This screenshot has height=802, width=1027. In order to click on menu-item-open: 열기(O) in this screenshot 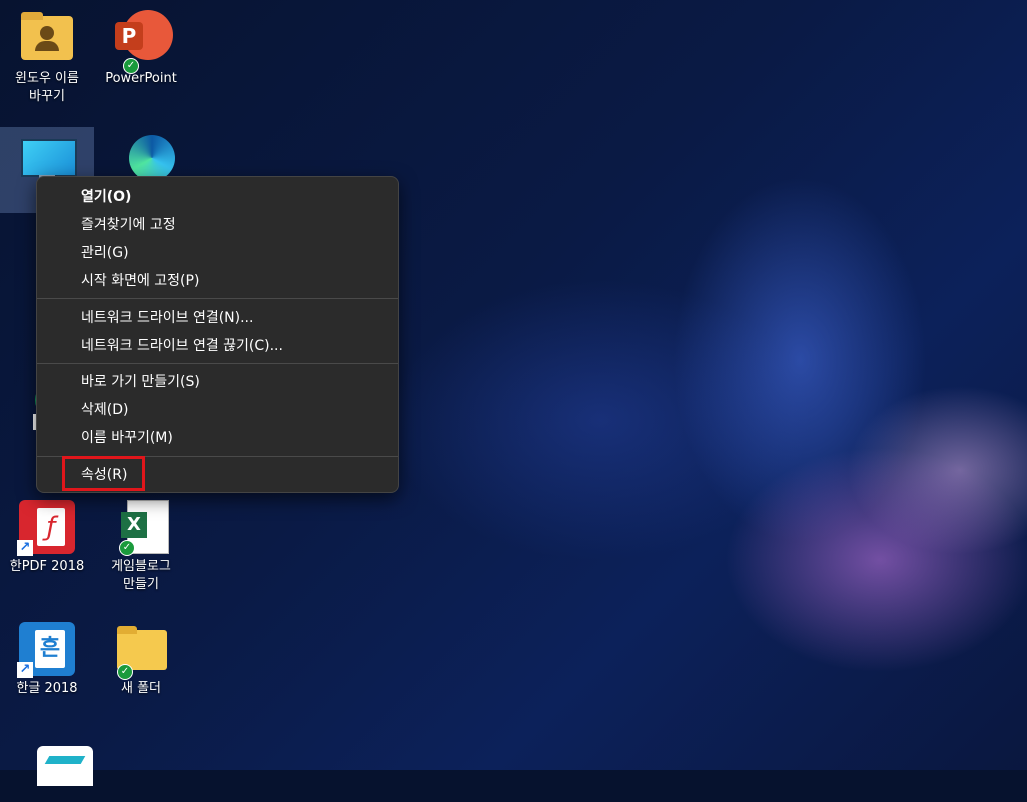, I will do `click(217, 197)`.